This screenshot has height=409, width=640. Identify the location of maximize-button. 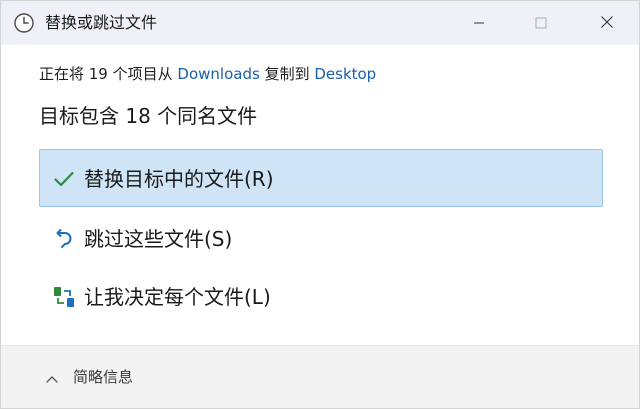
(541, 23).